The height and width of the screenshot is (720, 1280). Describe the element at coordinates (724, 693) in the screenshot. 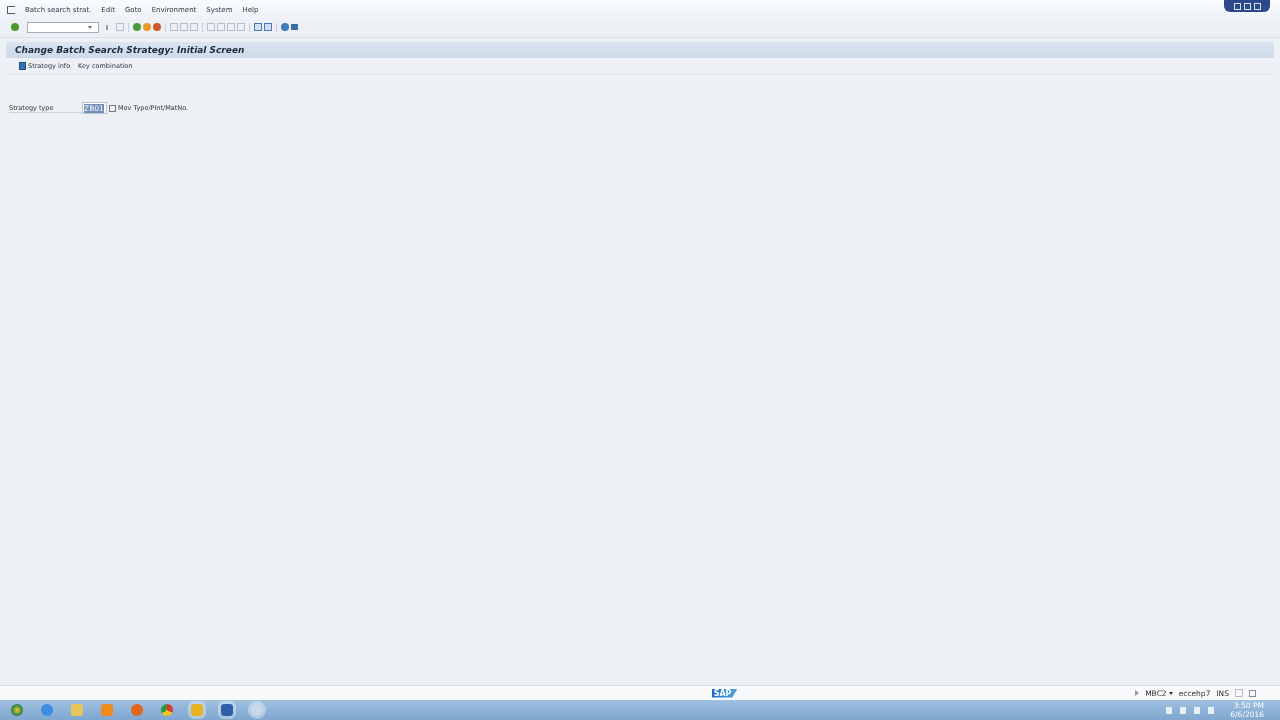

I see `sap-logo: SAP` at that location.